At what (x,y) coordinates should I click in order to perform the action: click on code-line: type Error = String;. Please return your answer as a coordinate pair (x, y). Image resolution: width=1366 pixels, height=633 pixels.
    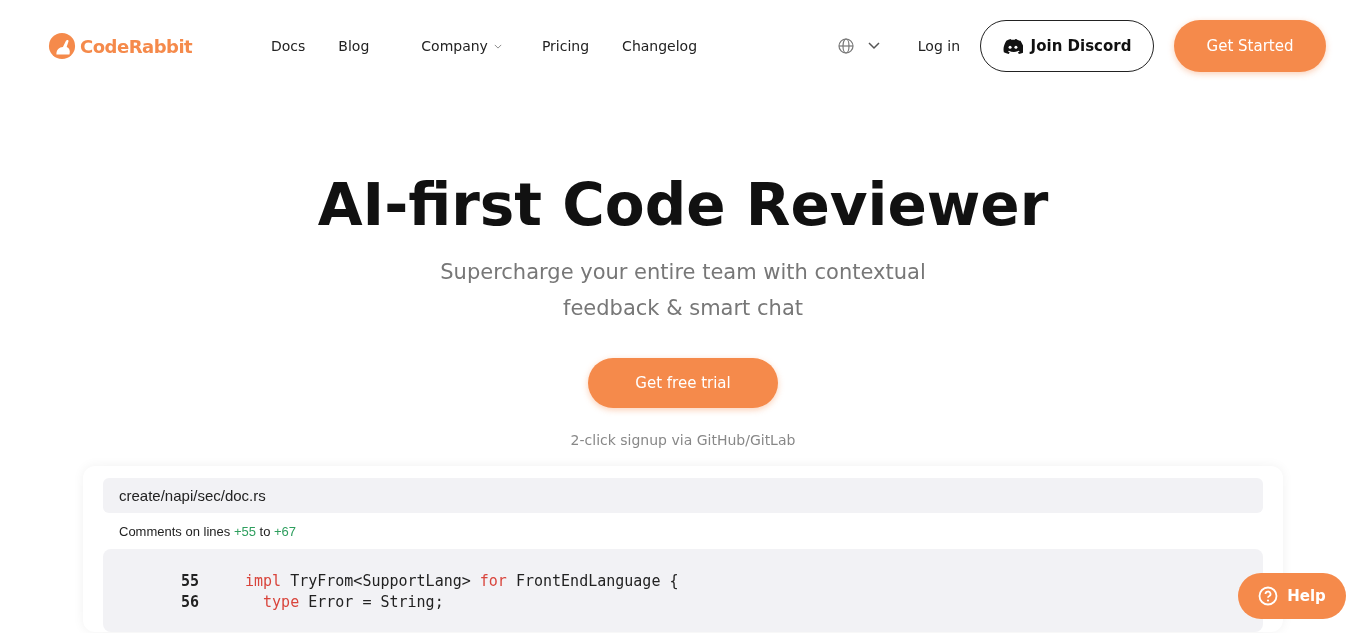
    Looking at the image, I should click on (353, 601).